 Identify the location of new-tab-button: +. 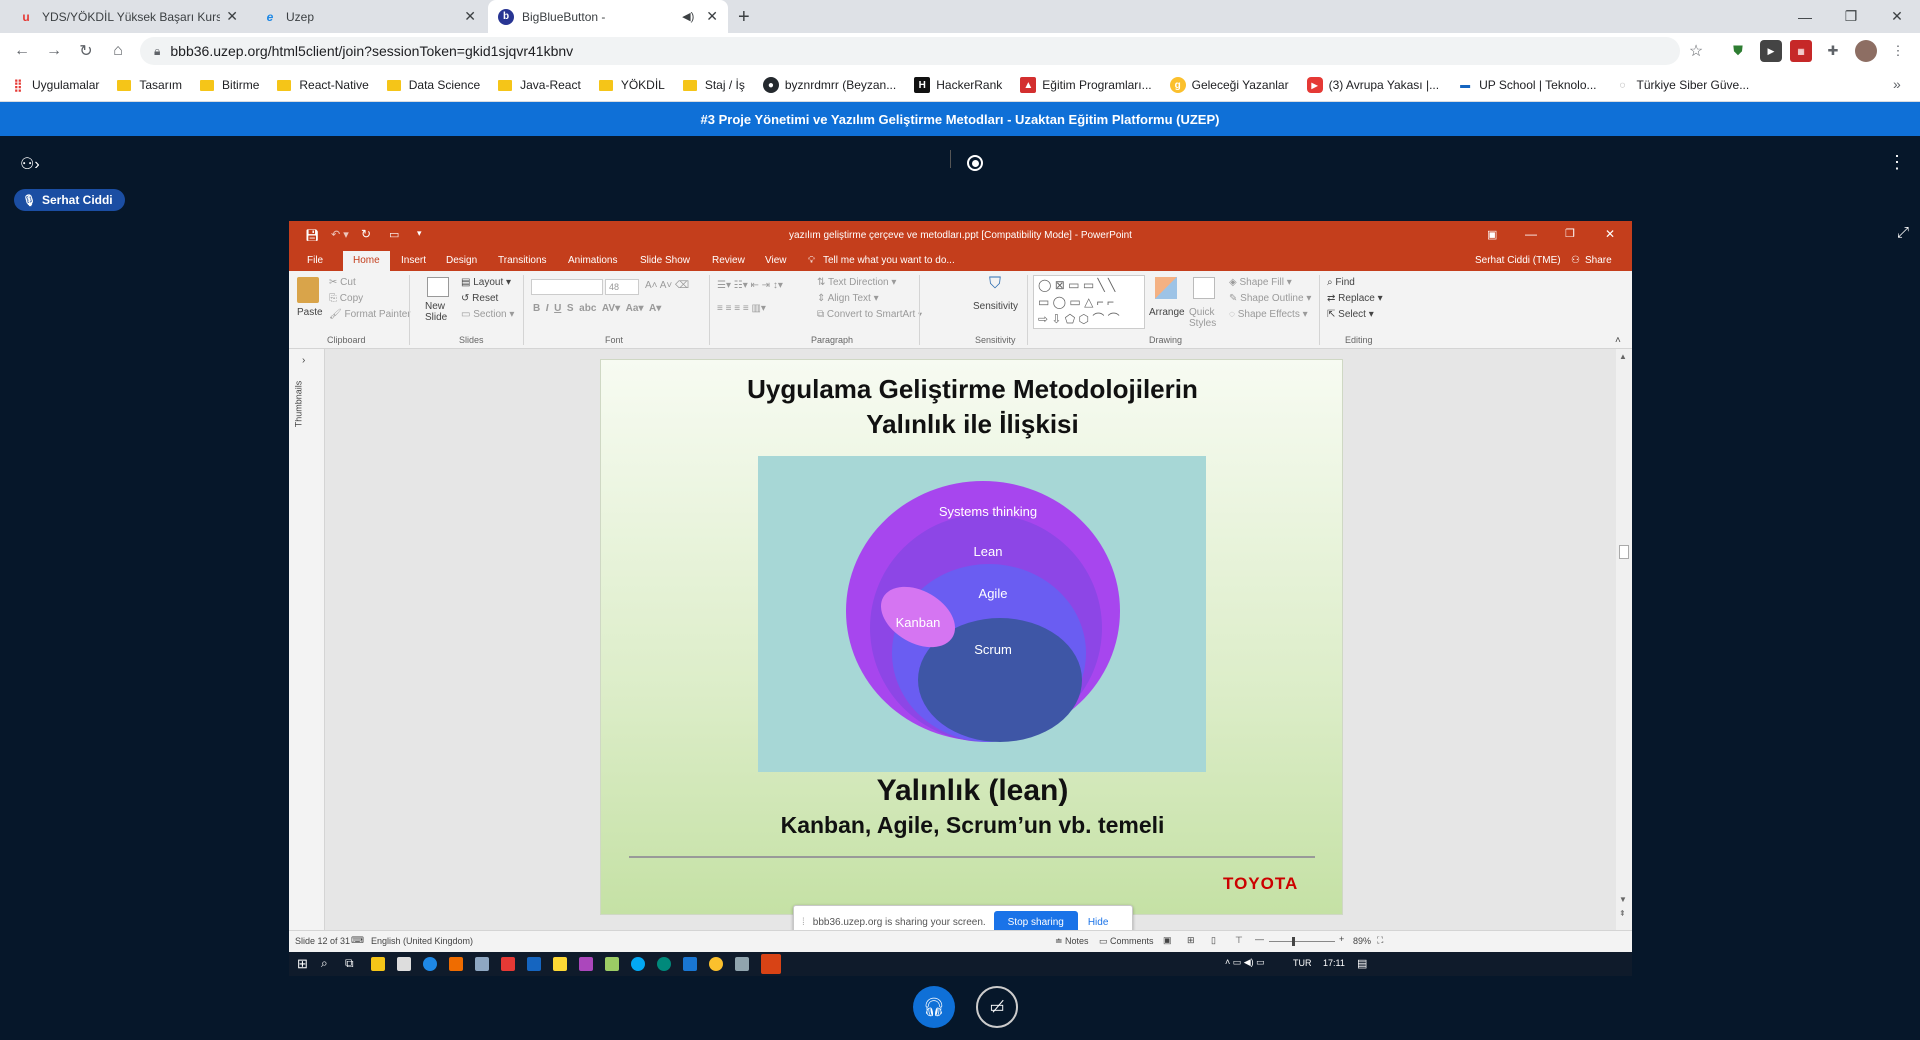
(744, 17).